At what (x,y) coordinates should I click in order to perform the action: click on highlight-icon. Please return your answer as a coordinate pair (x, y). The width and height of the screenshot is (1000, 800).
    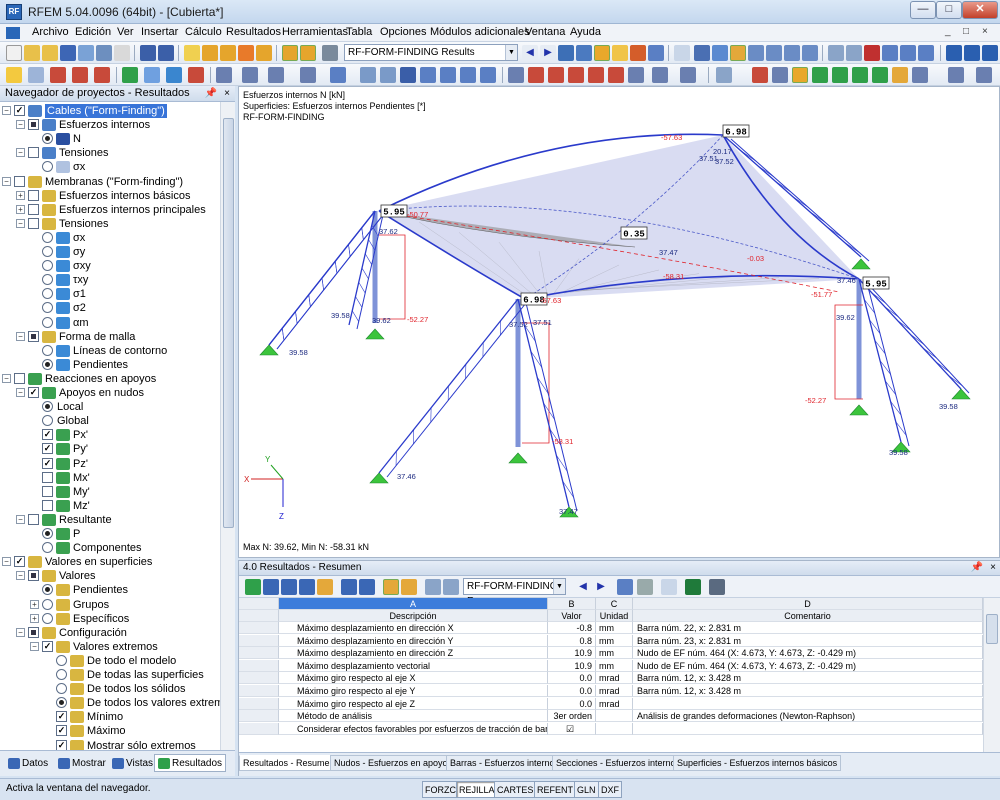
    Looking at the image, I should click on (325, 587).